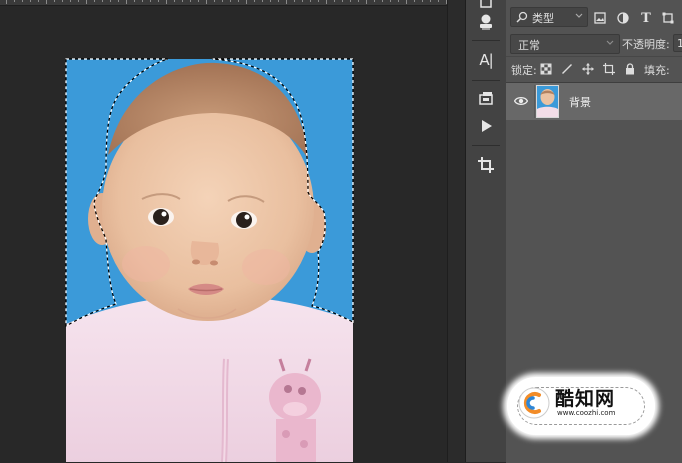 Image resolution: width=682 pixels, height=463 pixels. I want to click on layer-filter-row: 类型 T, so click(594, 16).